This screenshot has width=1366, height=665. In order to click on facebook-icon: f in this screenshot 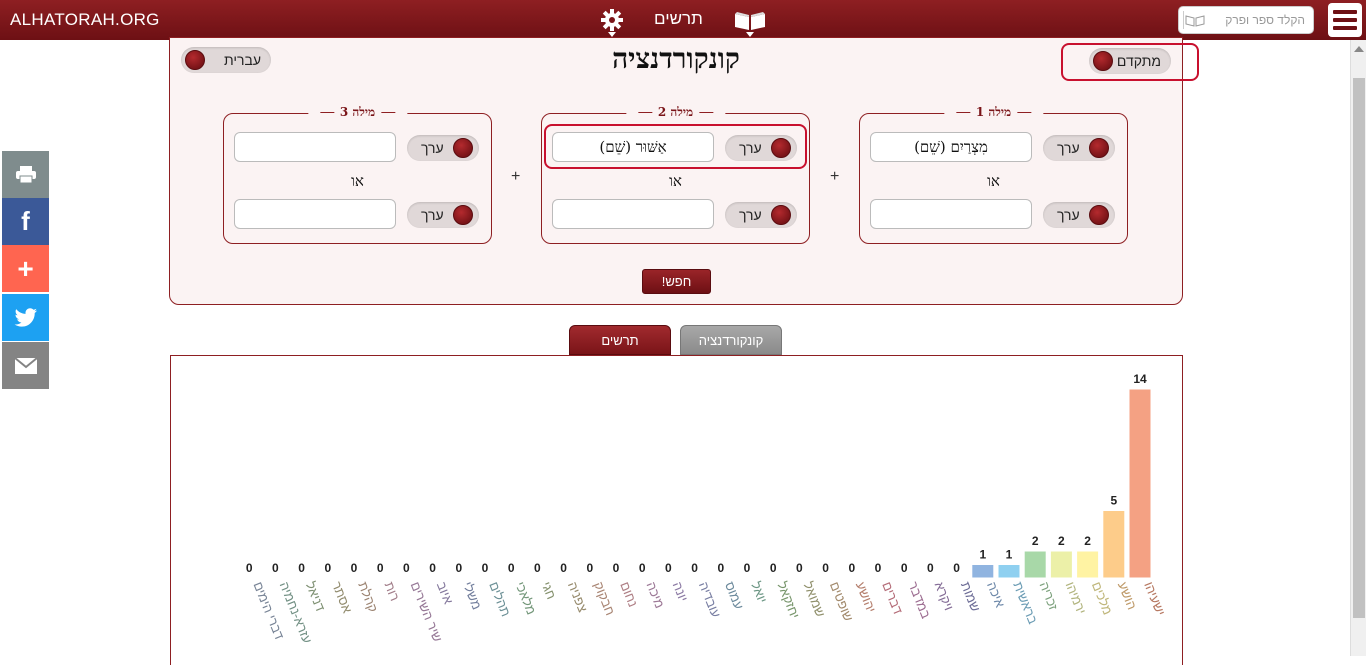, I will do `click(25, 221)`.